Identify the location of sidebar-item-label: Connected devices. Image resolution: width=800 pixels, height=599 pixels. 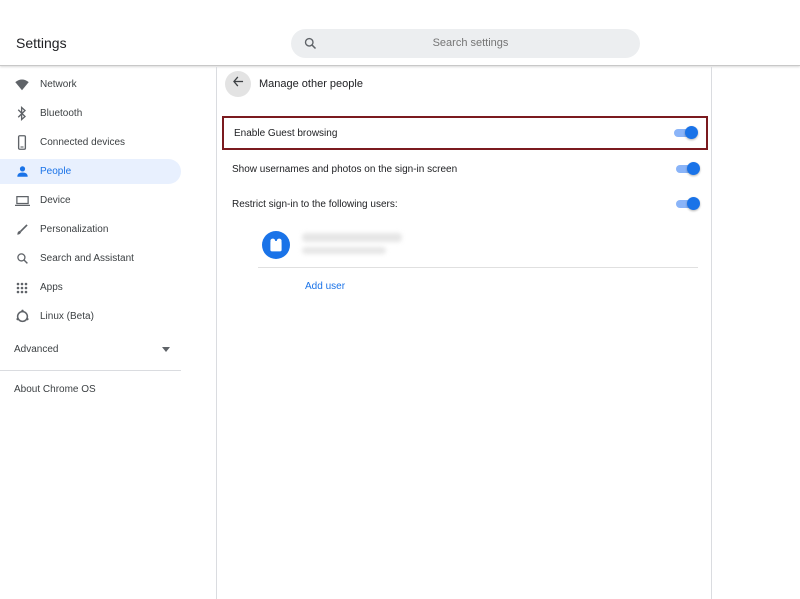
(83, 142).